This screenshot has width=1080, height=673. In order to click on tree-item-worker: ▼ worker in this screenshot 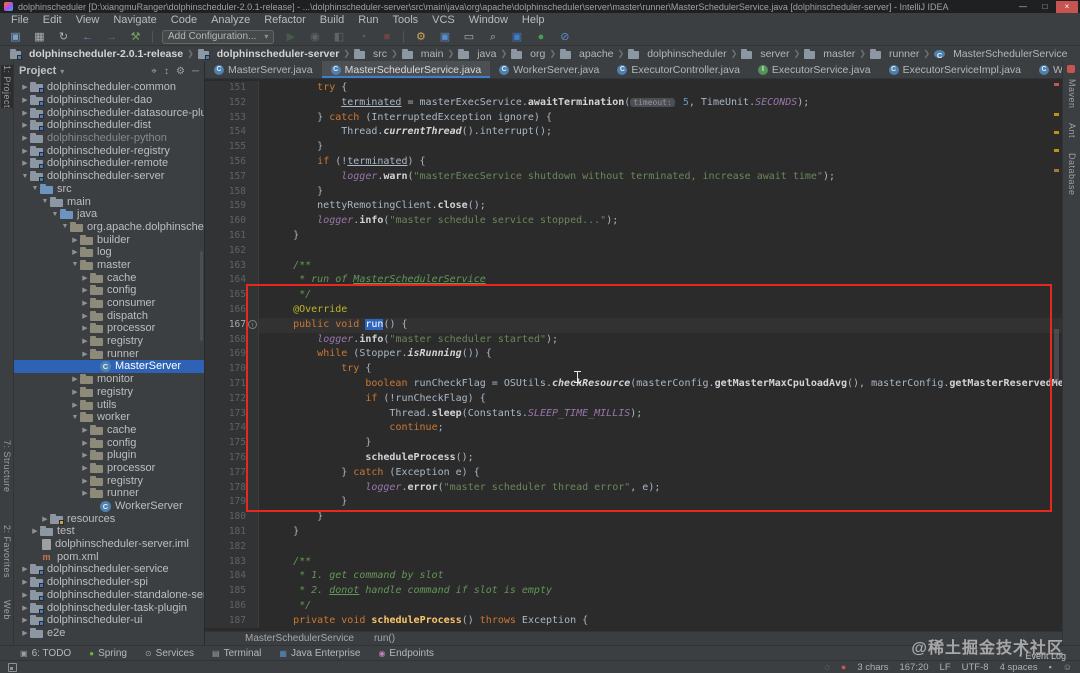, I will do `click(109, 417)`.